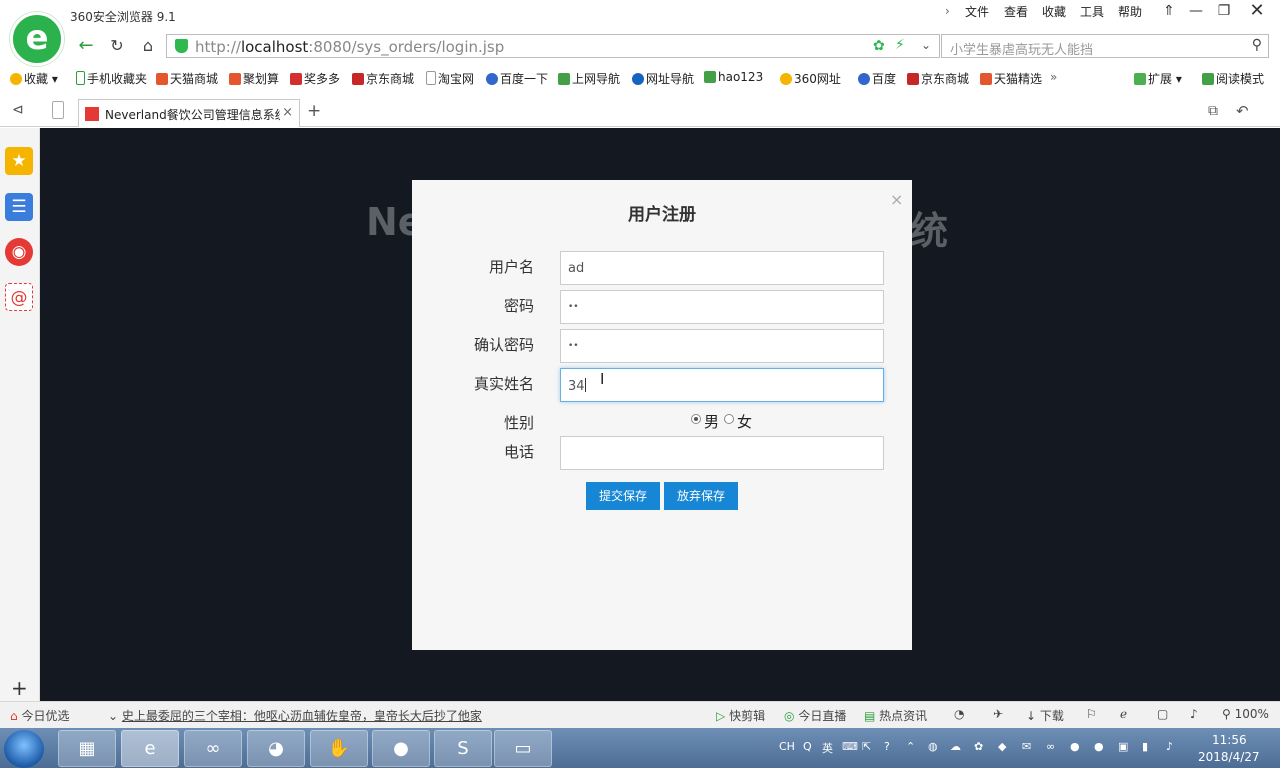 This screenshot has height=768, width=1280. Describe the element at coordinates (1002, 746) in the screenshot. I see `tray-chat-icon: ◆` at that location.